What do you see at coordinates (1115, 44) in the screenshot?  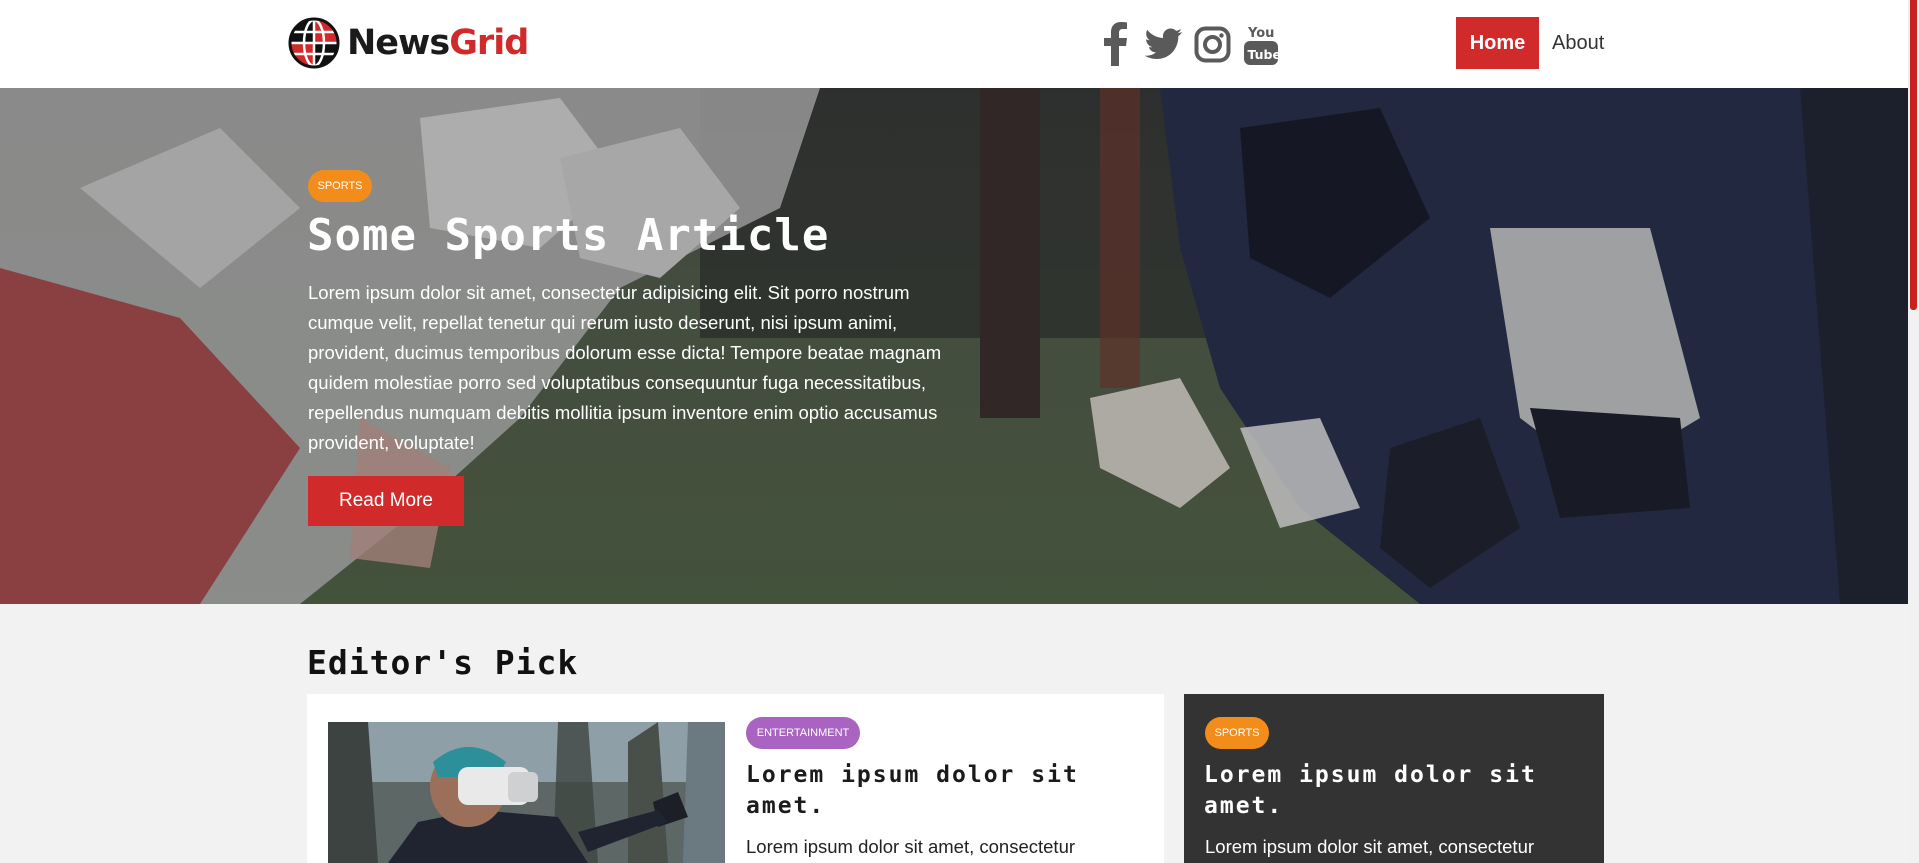 I see `facebook-icon` at bounding box center [1115, 44].